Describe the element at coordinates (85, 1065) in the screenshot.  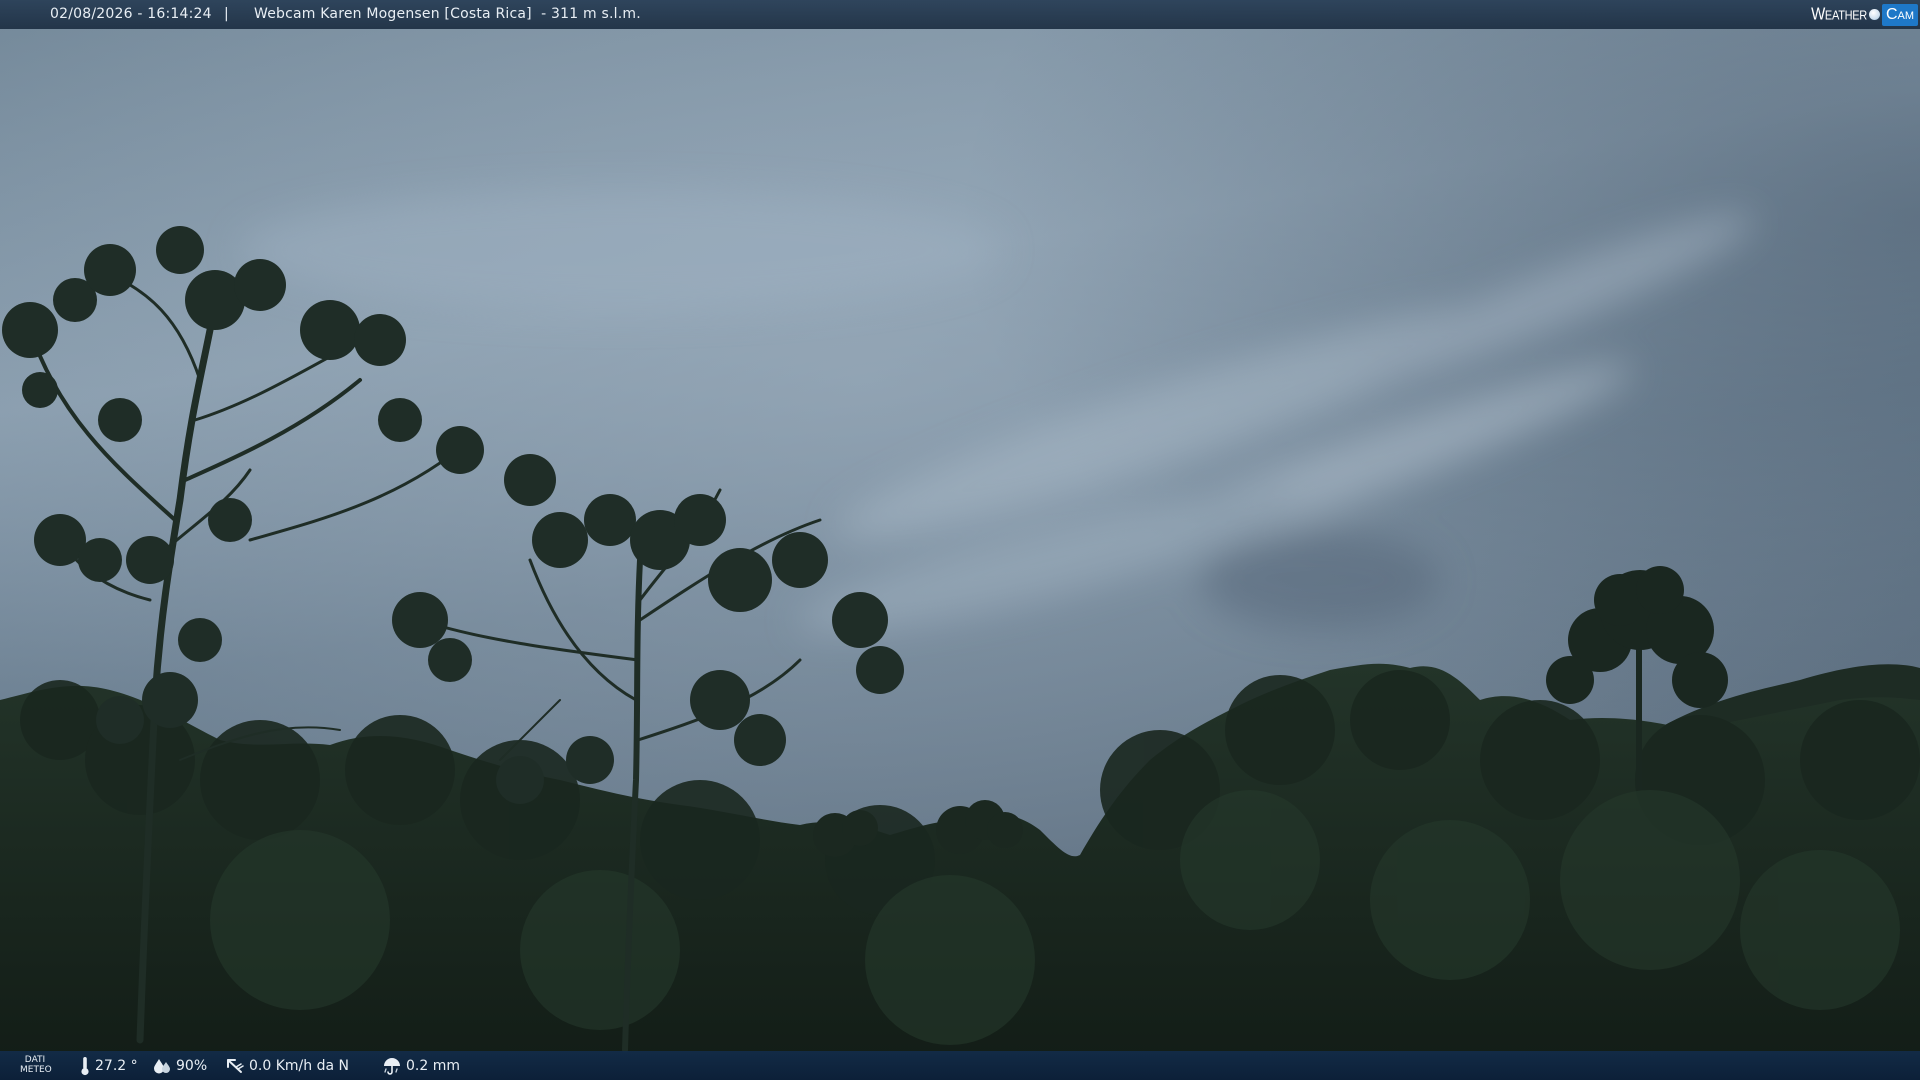
I see `thermometer-icon` at that location.